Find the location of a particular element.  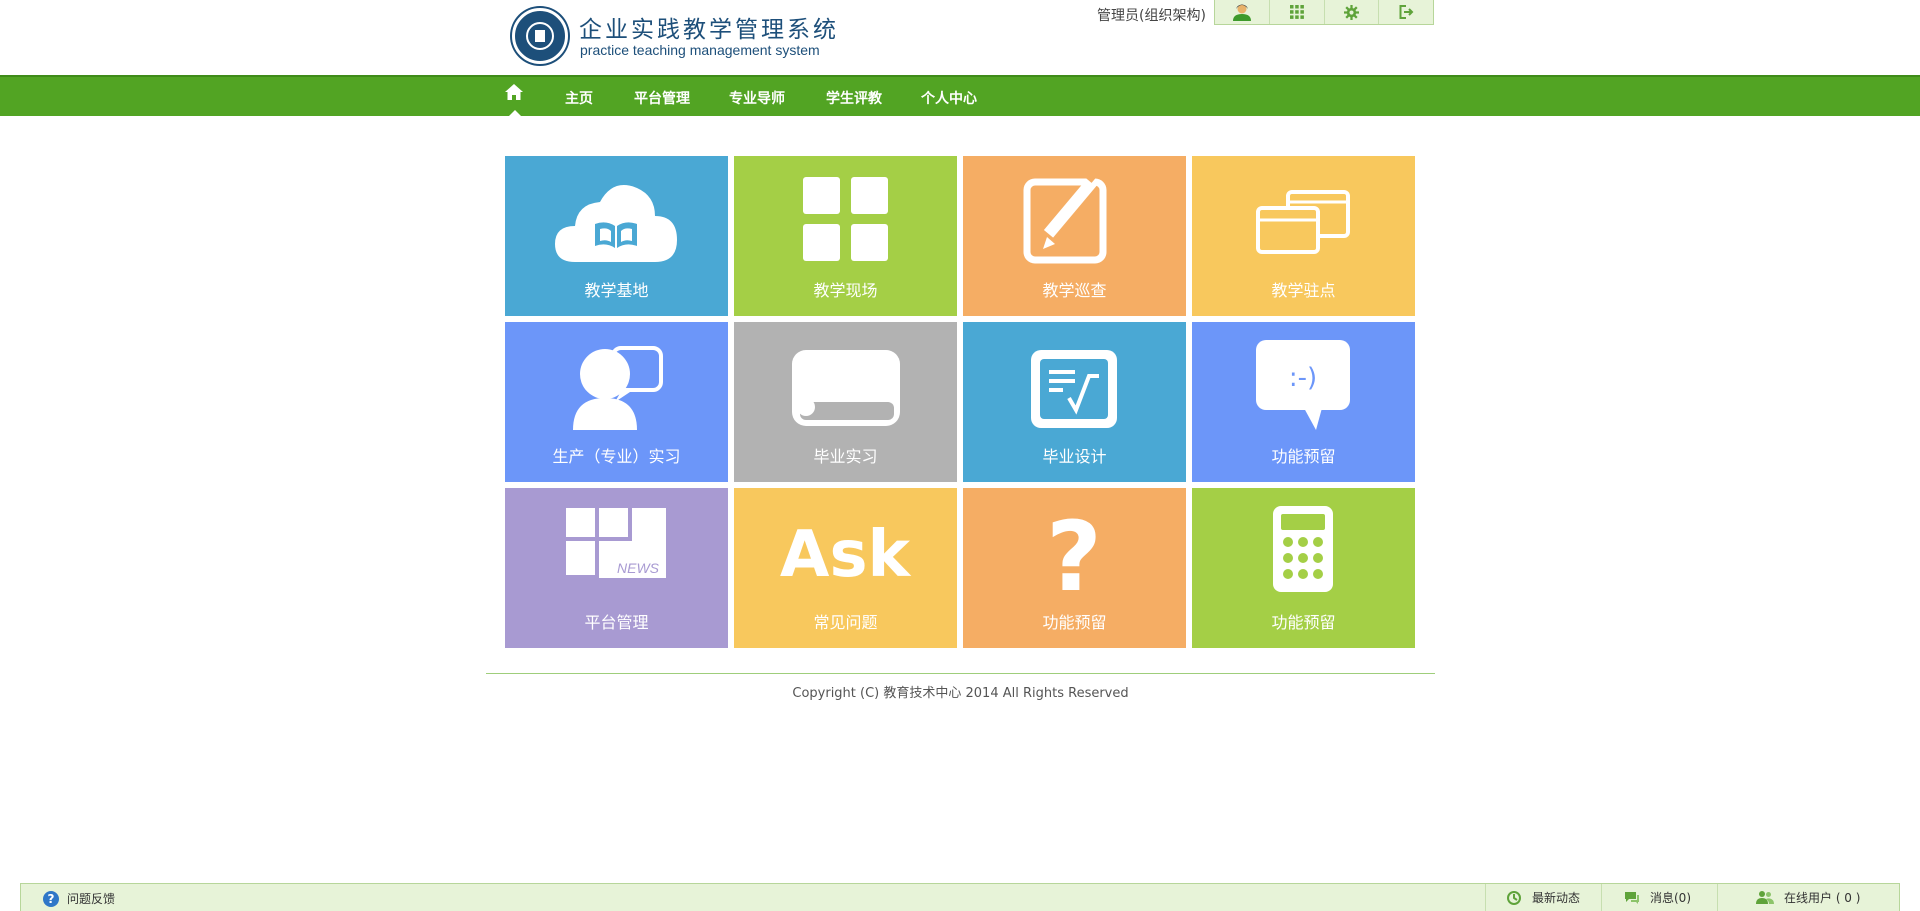

users-icon is located at coordinates (1765, 897).